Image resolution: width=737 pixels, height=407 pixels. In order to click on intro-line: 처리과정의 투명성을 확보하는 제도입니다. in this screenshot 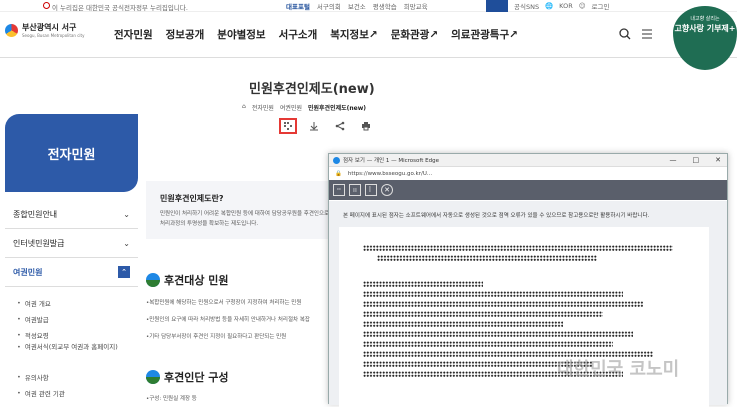, I will do `click(209, 224)`.